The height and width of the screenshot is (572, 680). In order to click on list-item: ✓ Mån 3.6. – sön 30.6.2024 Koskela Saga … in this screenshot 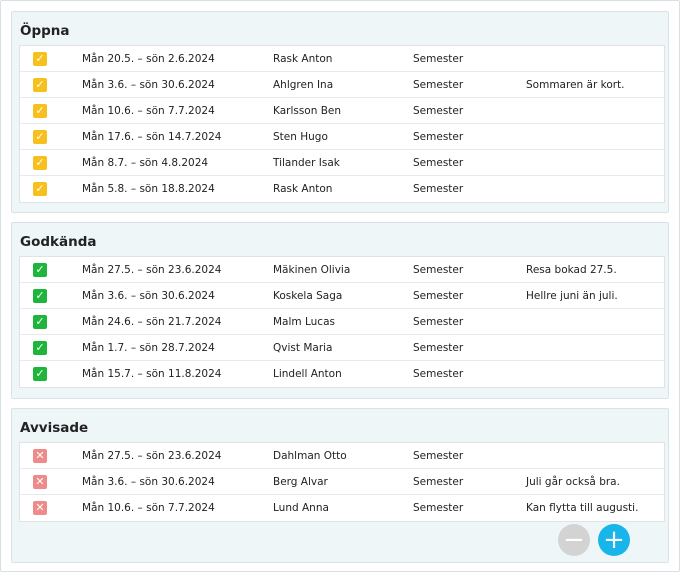, I will do `click(342, 296)`.